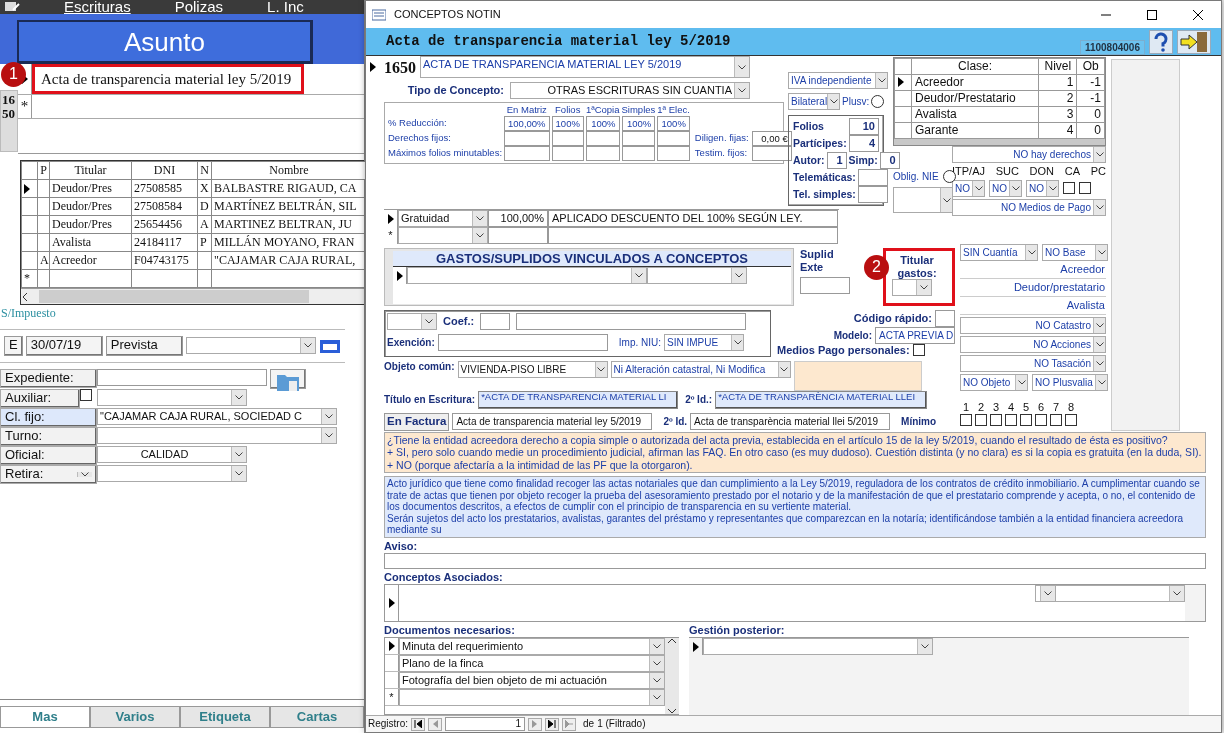 This screenshot has height=733, width=1224. What do you see at coordinates (443, 218) in the screenshot?
I see `dropdown-field: Gratuidad` at bounding box center [443, 218].